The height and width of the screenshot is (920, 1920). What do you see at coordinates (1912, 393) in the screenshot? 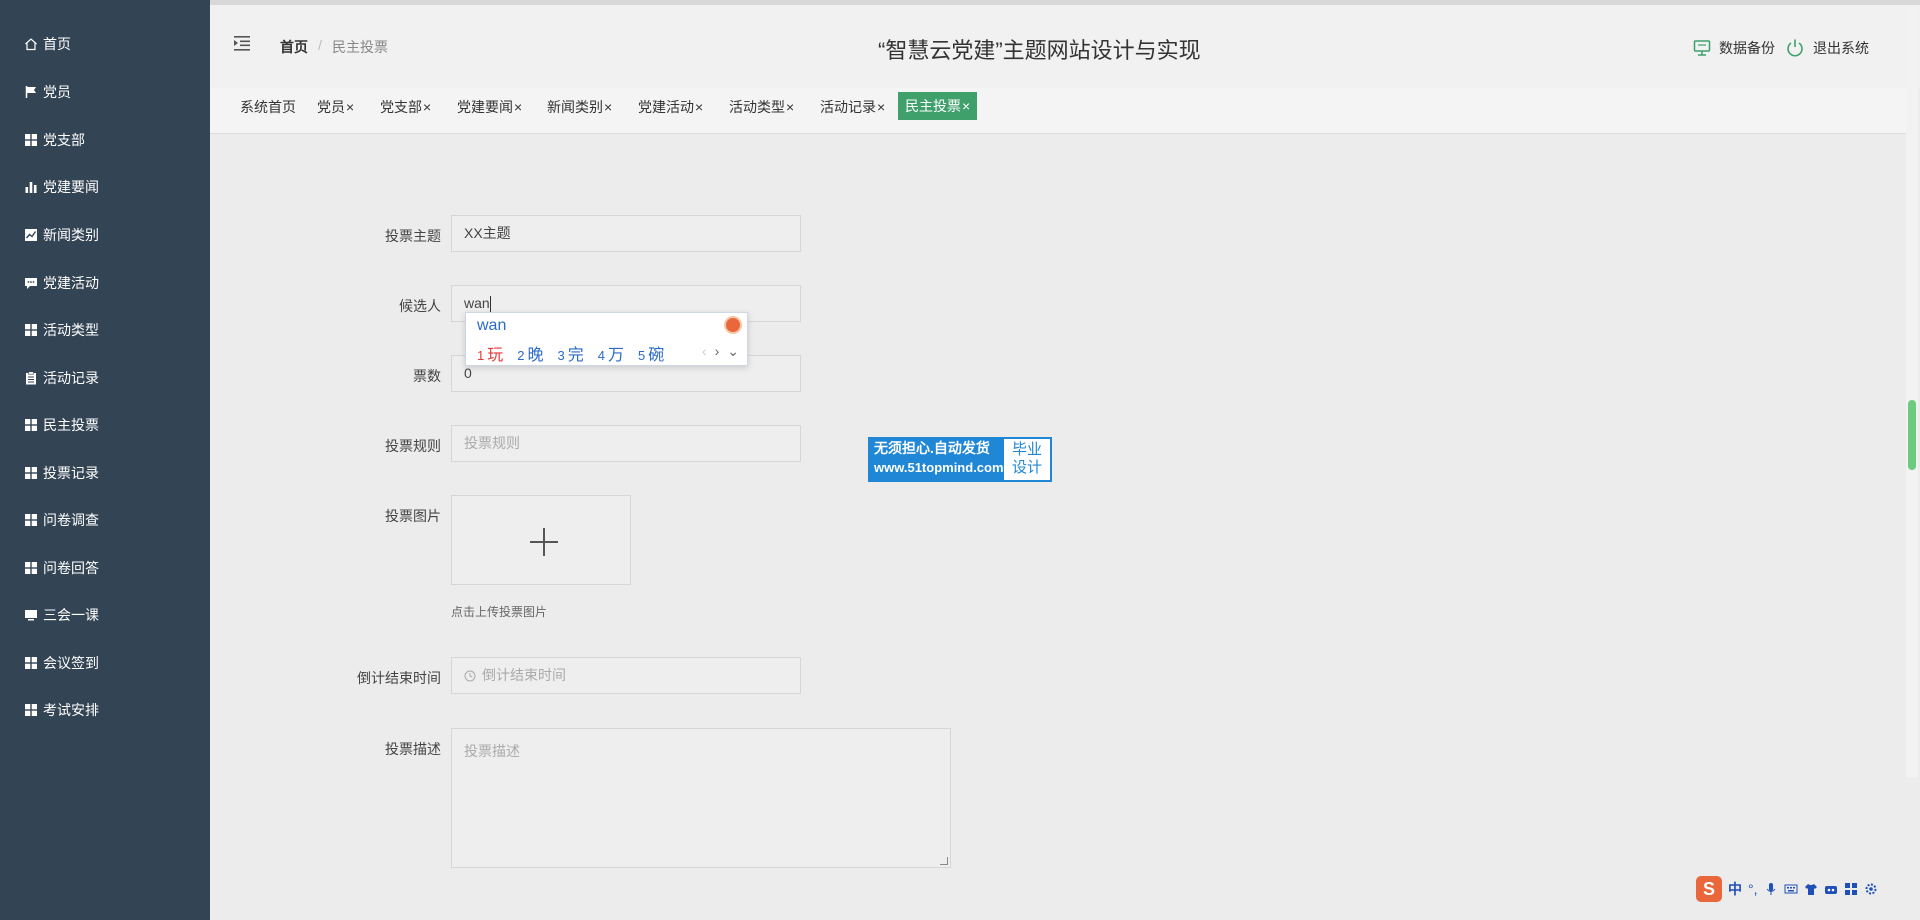
I see `scrollbar` at bounding box center [1912, 393].